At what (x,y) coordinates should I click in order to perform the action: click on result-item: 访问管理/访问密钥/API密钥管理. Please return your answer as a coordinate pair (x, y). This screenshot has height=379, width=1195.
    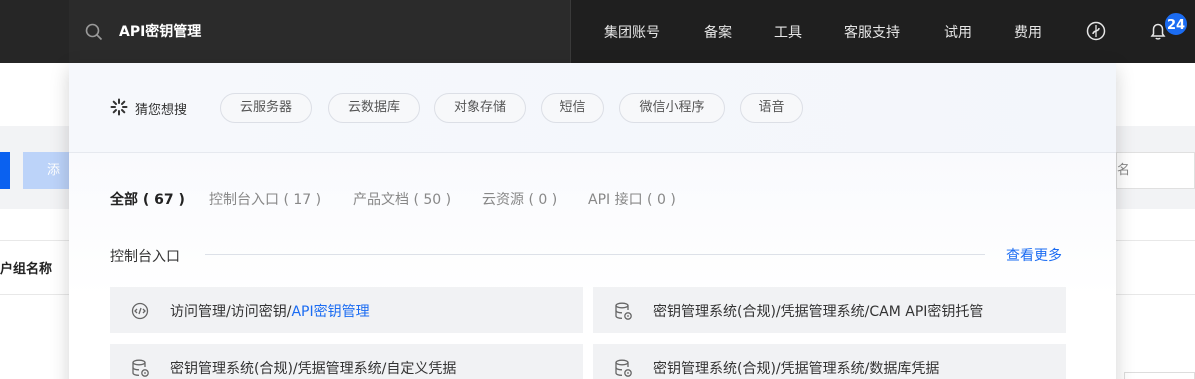
    Looking at the image, I should click on (346, 310).